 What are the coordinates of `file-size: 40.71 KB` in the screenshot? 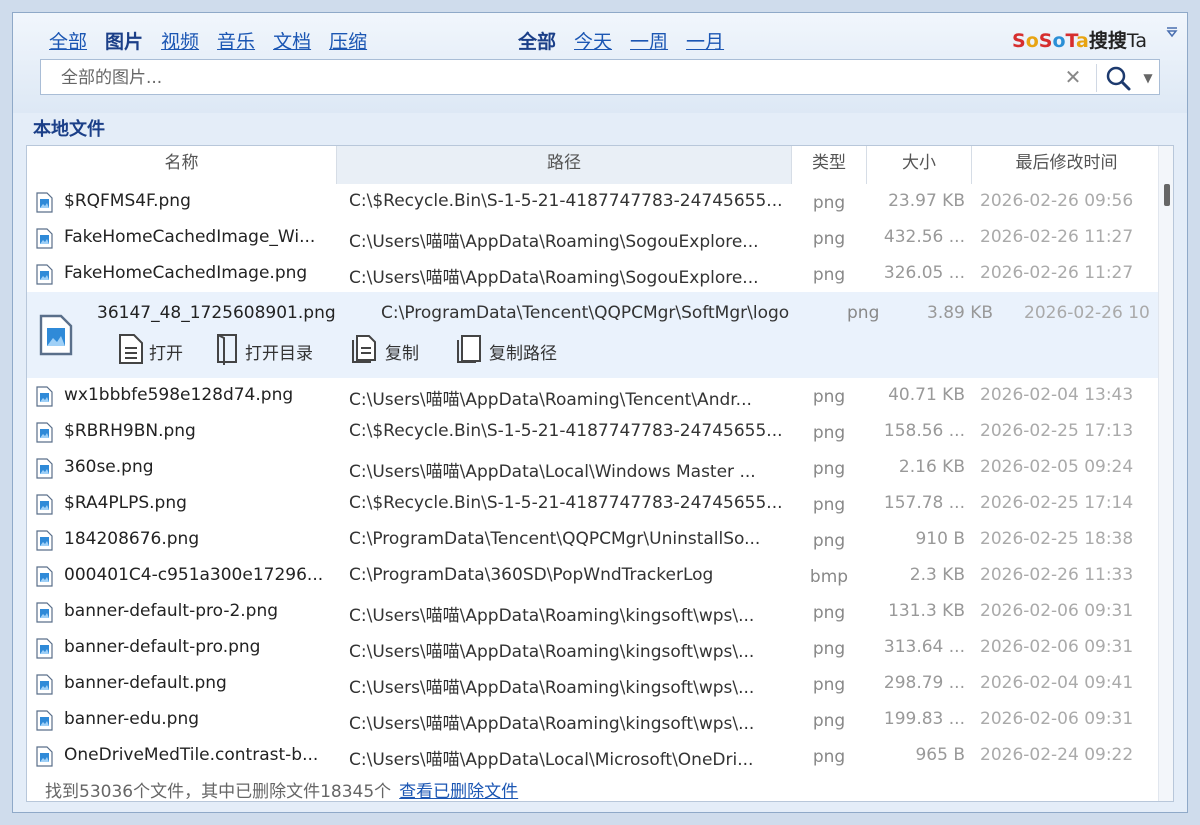 It's located at (926, 395).